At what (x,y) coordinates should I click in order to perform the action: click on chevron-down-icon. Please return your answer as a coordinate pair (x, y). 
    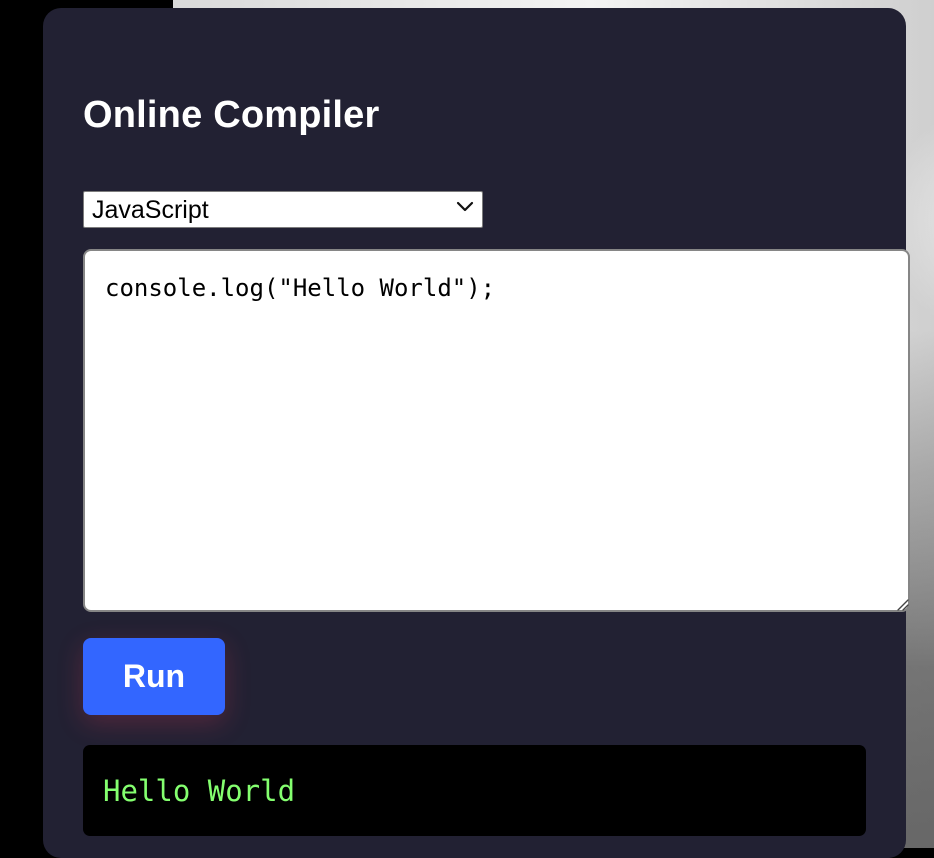
    Looking at the image, I should click on (465, 206).